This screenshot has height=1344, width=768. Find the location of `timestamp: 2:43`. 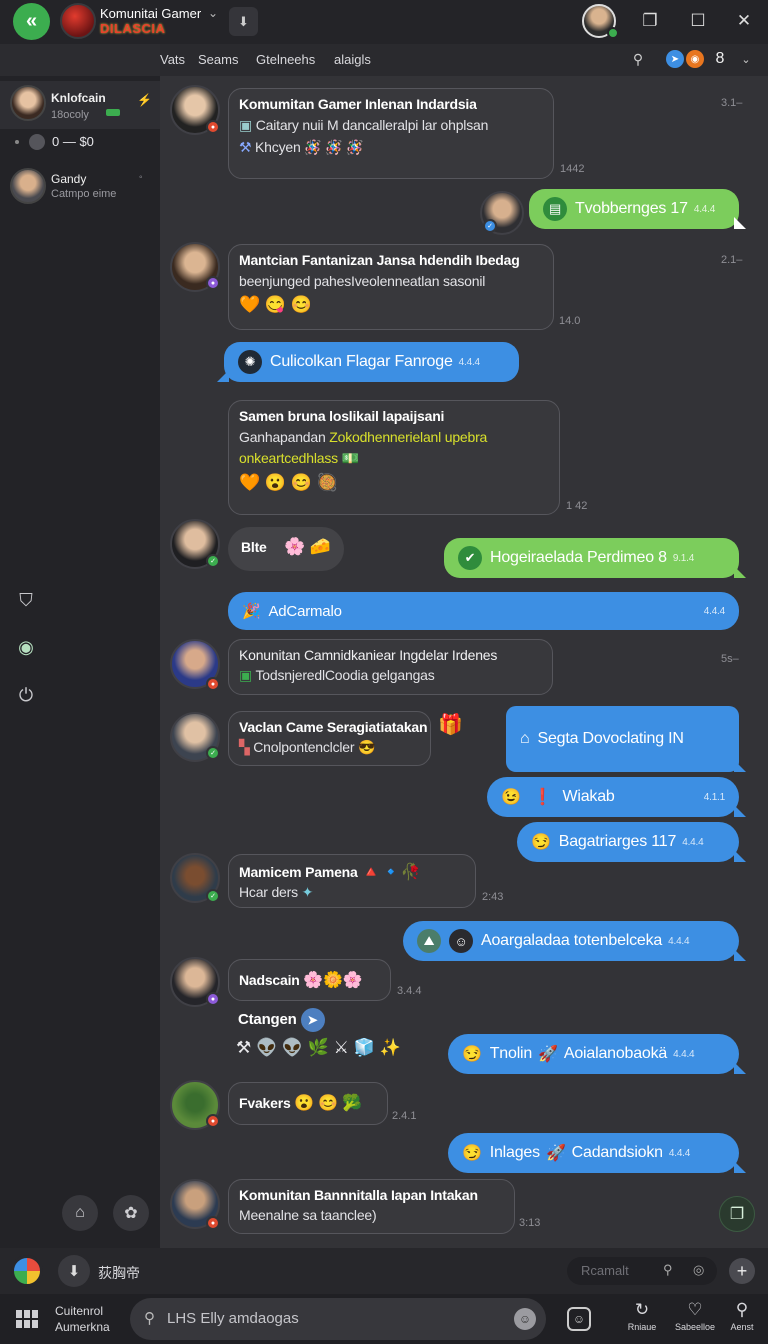

timestamp: 2:43 is located at coordinates (493, 897).